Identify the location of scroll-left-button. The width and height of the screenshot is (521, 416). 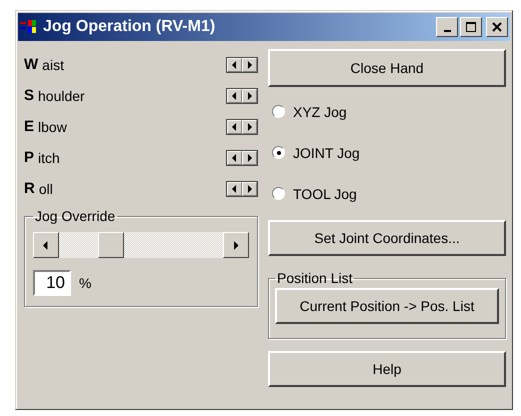
(46, 245).